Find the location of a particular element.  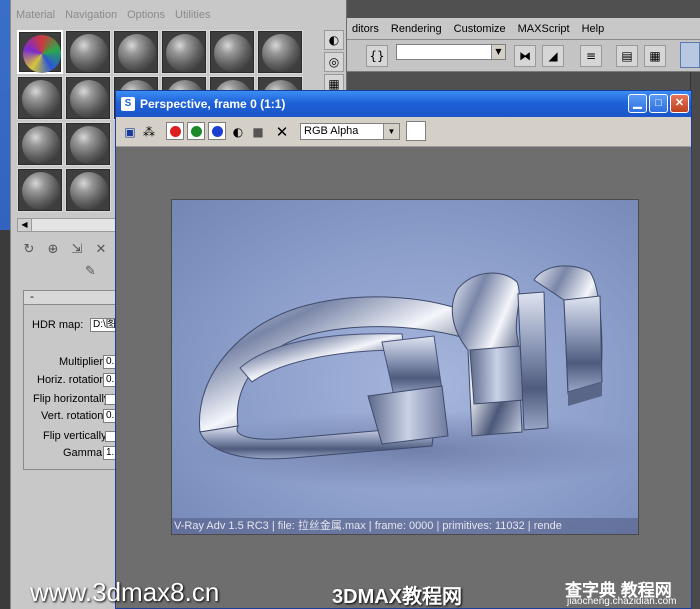

gamma-label: Gamma: is located at coordinates (84, 453).